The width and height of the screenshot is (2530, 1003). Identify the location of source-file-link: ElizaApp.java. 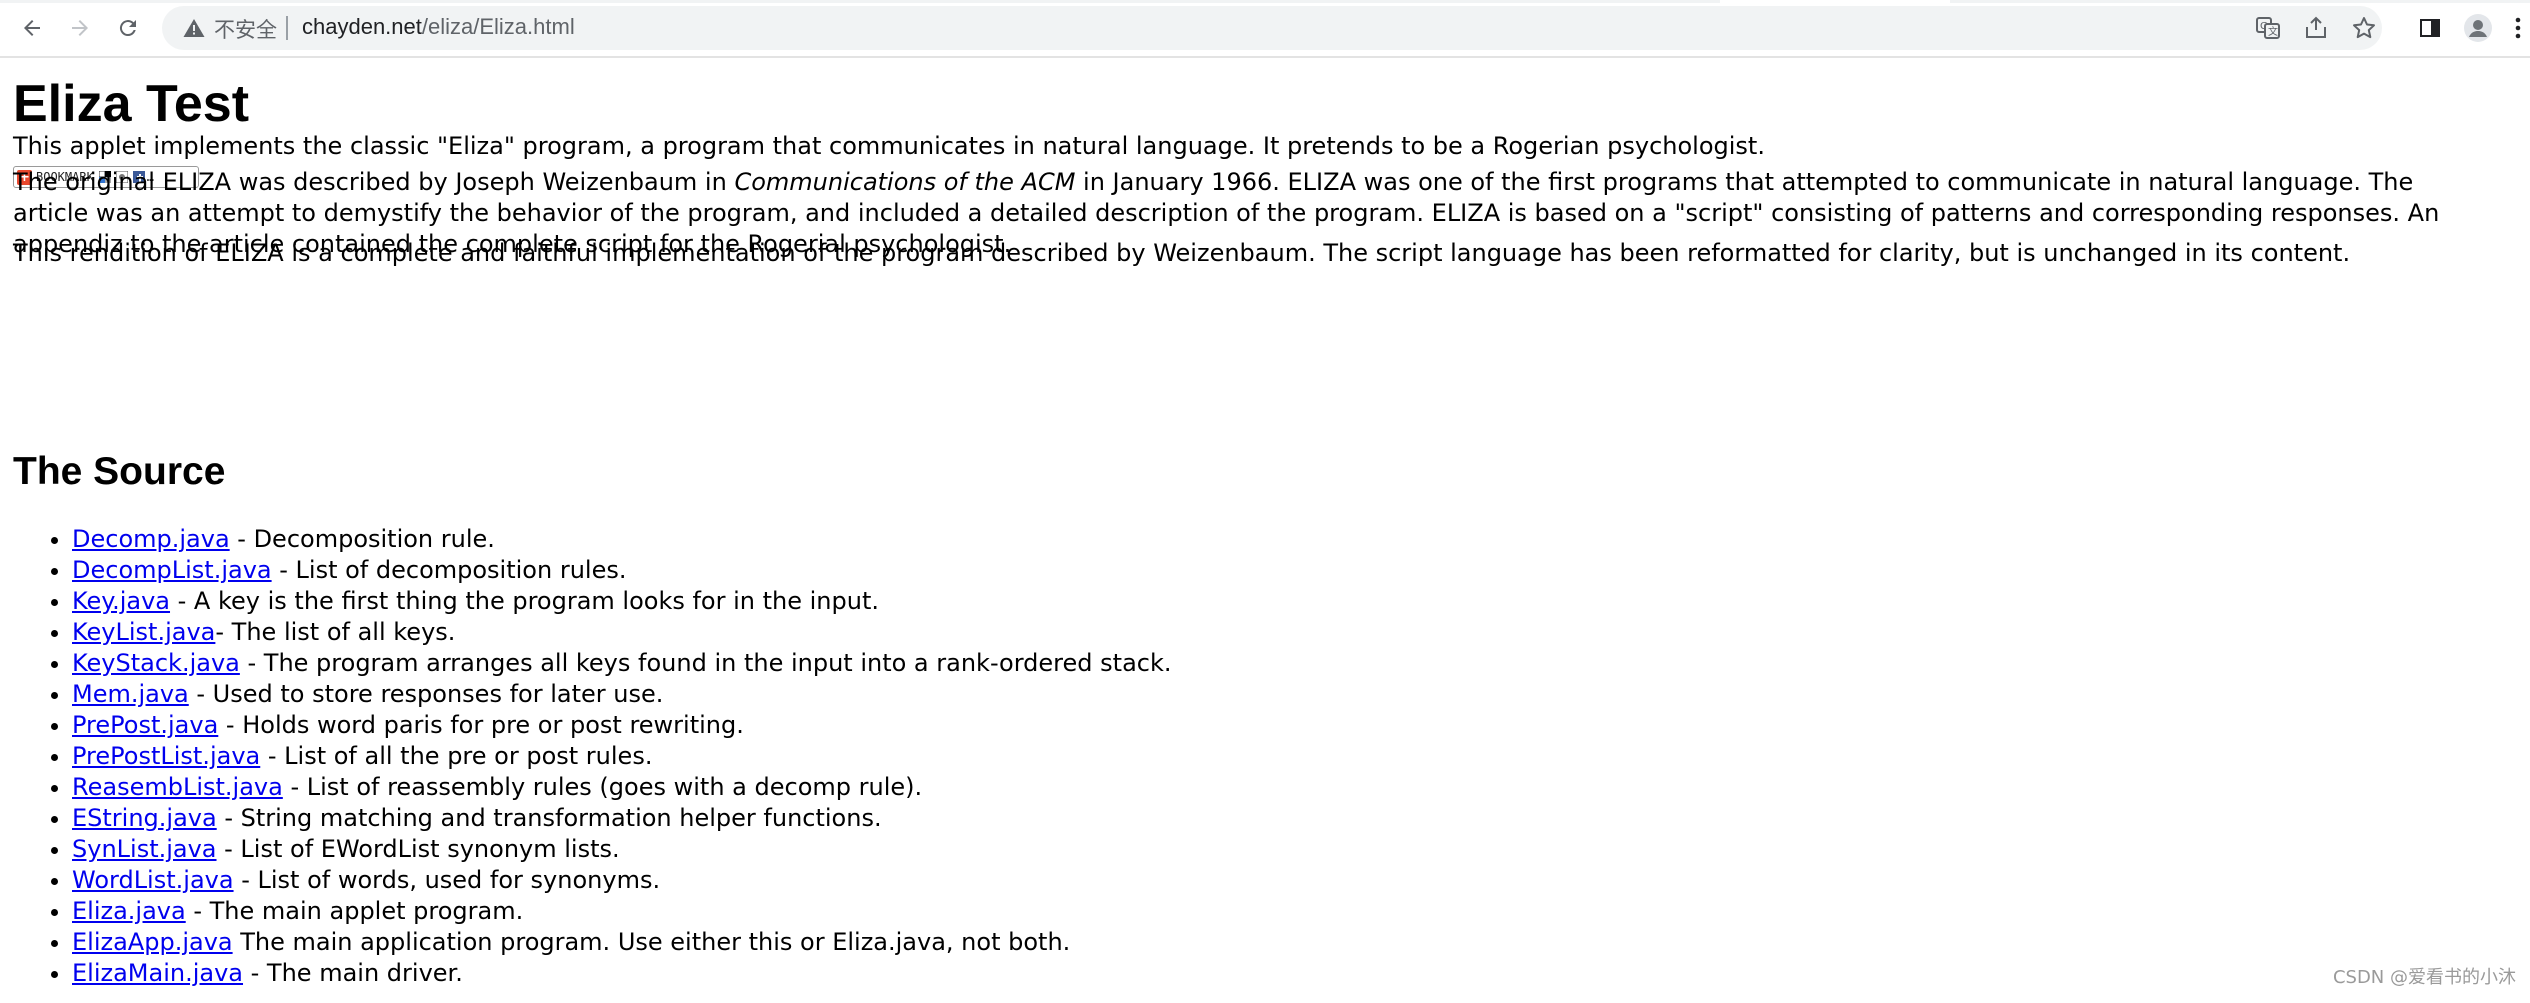
(152, 942).